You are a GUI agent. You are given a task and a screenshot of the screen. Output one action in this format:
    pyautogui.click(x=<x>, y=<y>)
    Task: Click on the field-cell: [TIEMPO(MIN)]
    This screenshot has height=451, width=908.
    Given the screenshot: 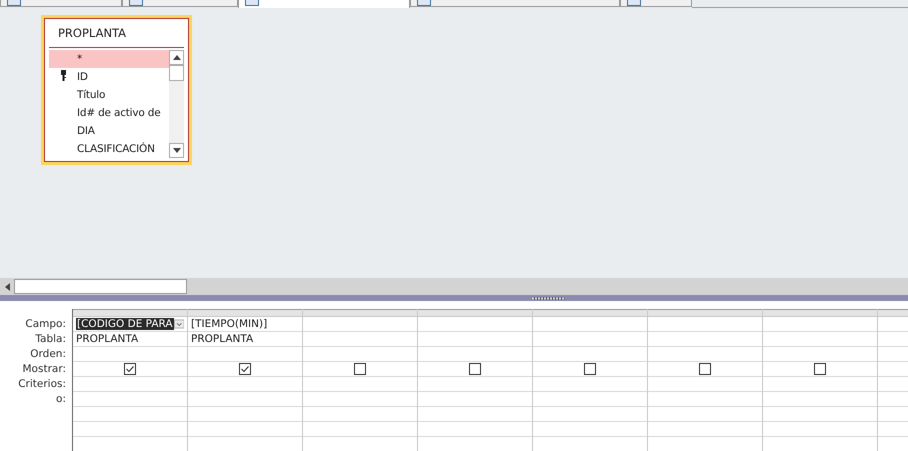 What is the action you would take?
    pyautogui.click(x=245, y=324)
    